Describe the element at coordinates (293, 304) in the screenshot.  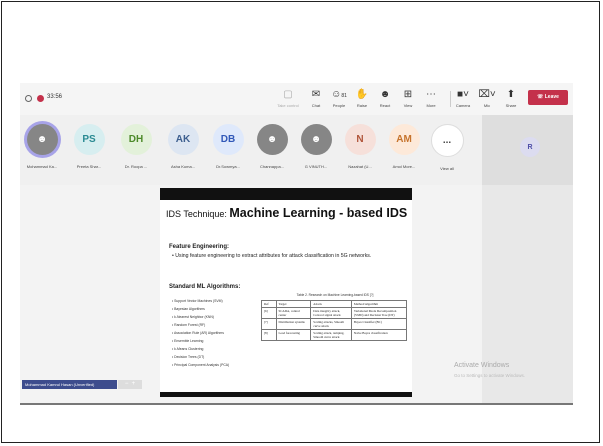
I see `table-header: Target` at that location.